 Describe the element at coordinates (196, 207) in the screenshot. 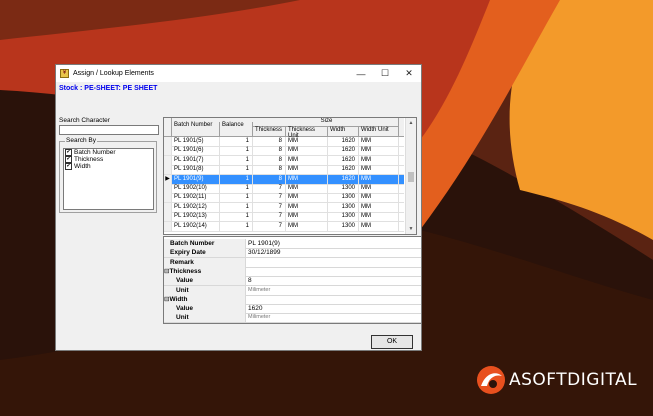

I see `cell-batch-number: PL 1902(12)` at that location.